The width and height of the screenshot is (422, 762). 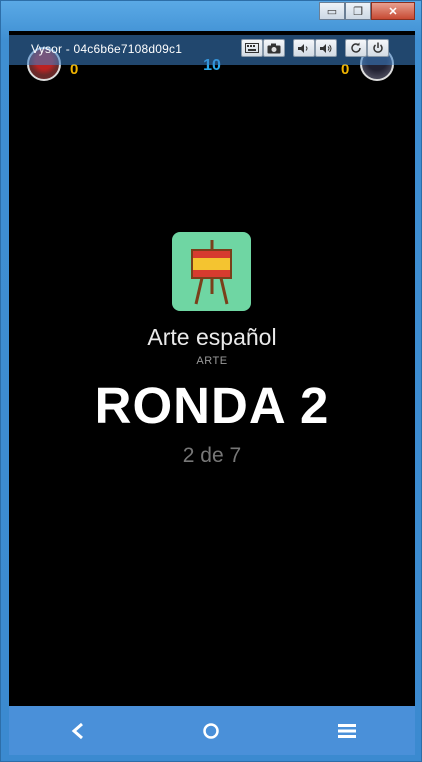 What do you see at coordinates (274, 48) in the screenshot?
I see `camera-icon` at bounding box center [274, 48].